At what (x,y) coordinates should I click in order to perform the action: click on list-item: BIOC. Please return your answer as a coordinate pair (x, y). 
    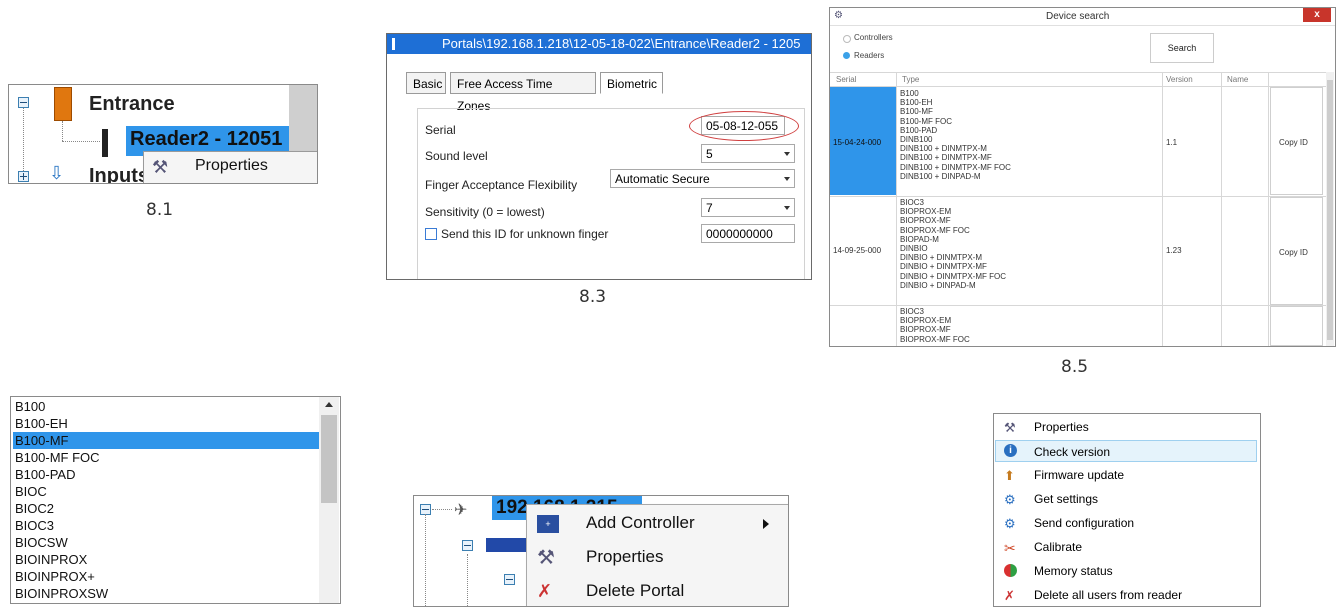
    Looking at the image, I should click on (166, 491).